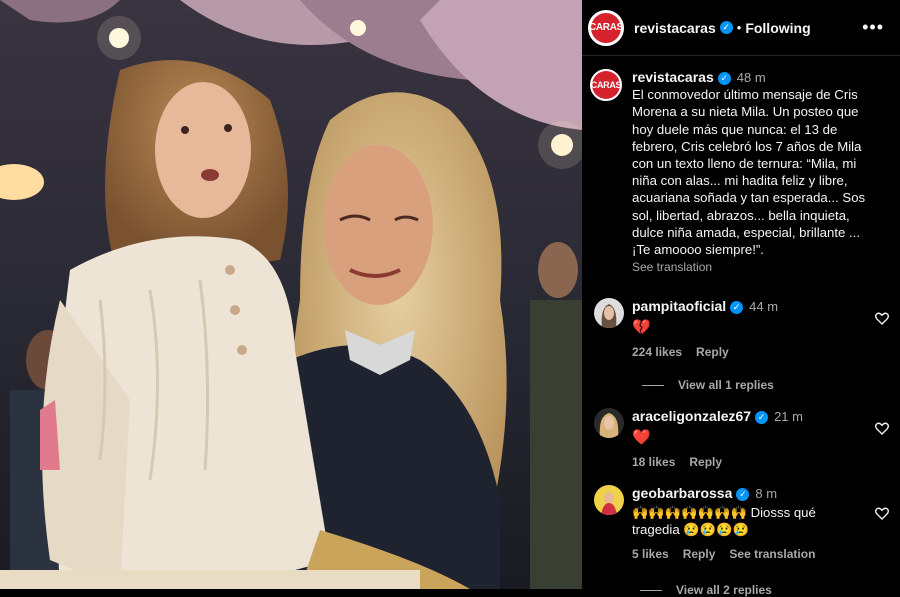 This screenshot has width=900, height=597. I want to click on post-header: CARAS revistacaras ✓ • Following •••, so click(741, 28).